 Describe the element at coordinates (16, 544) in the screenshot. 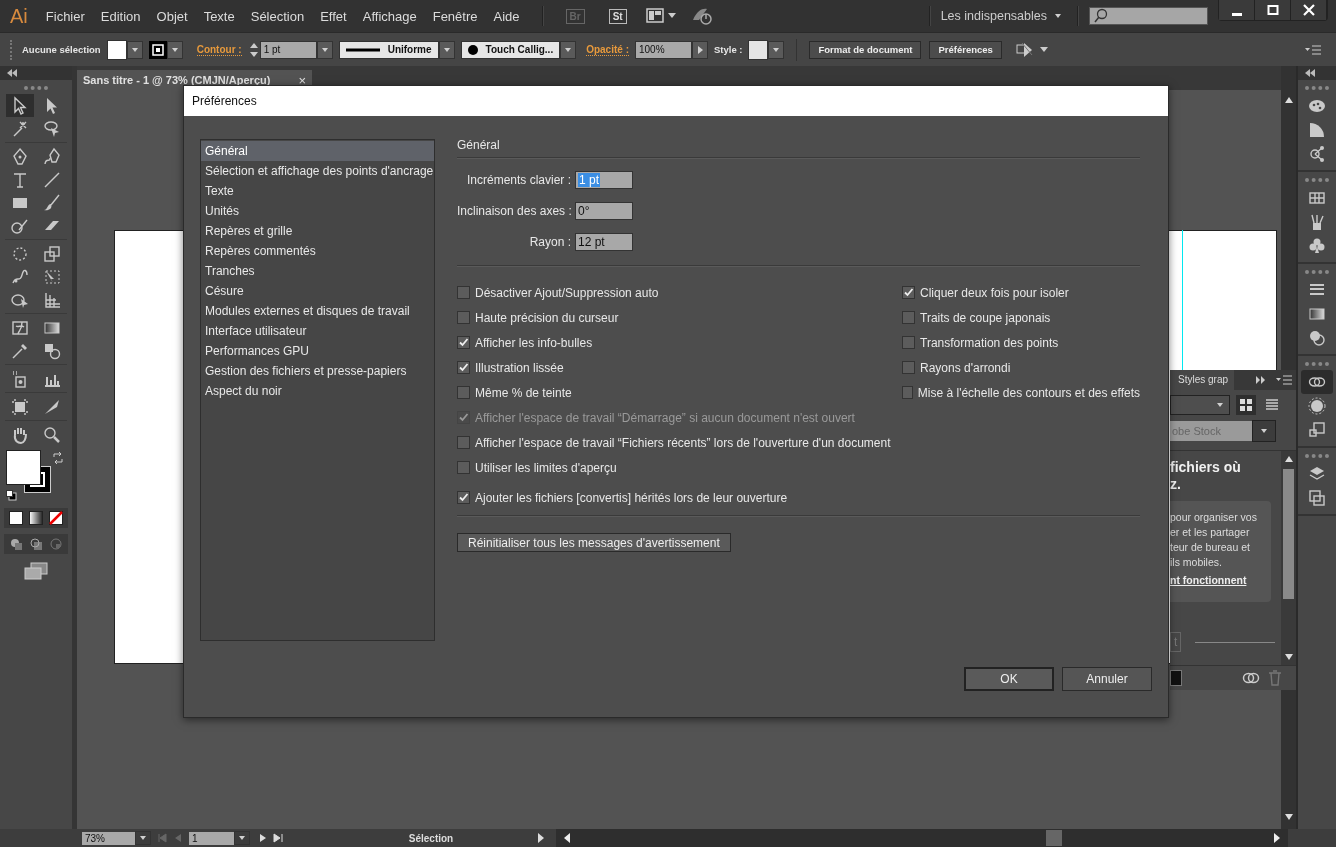

I see `draw-normal-icon` at that location.